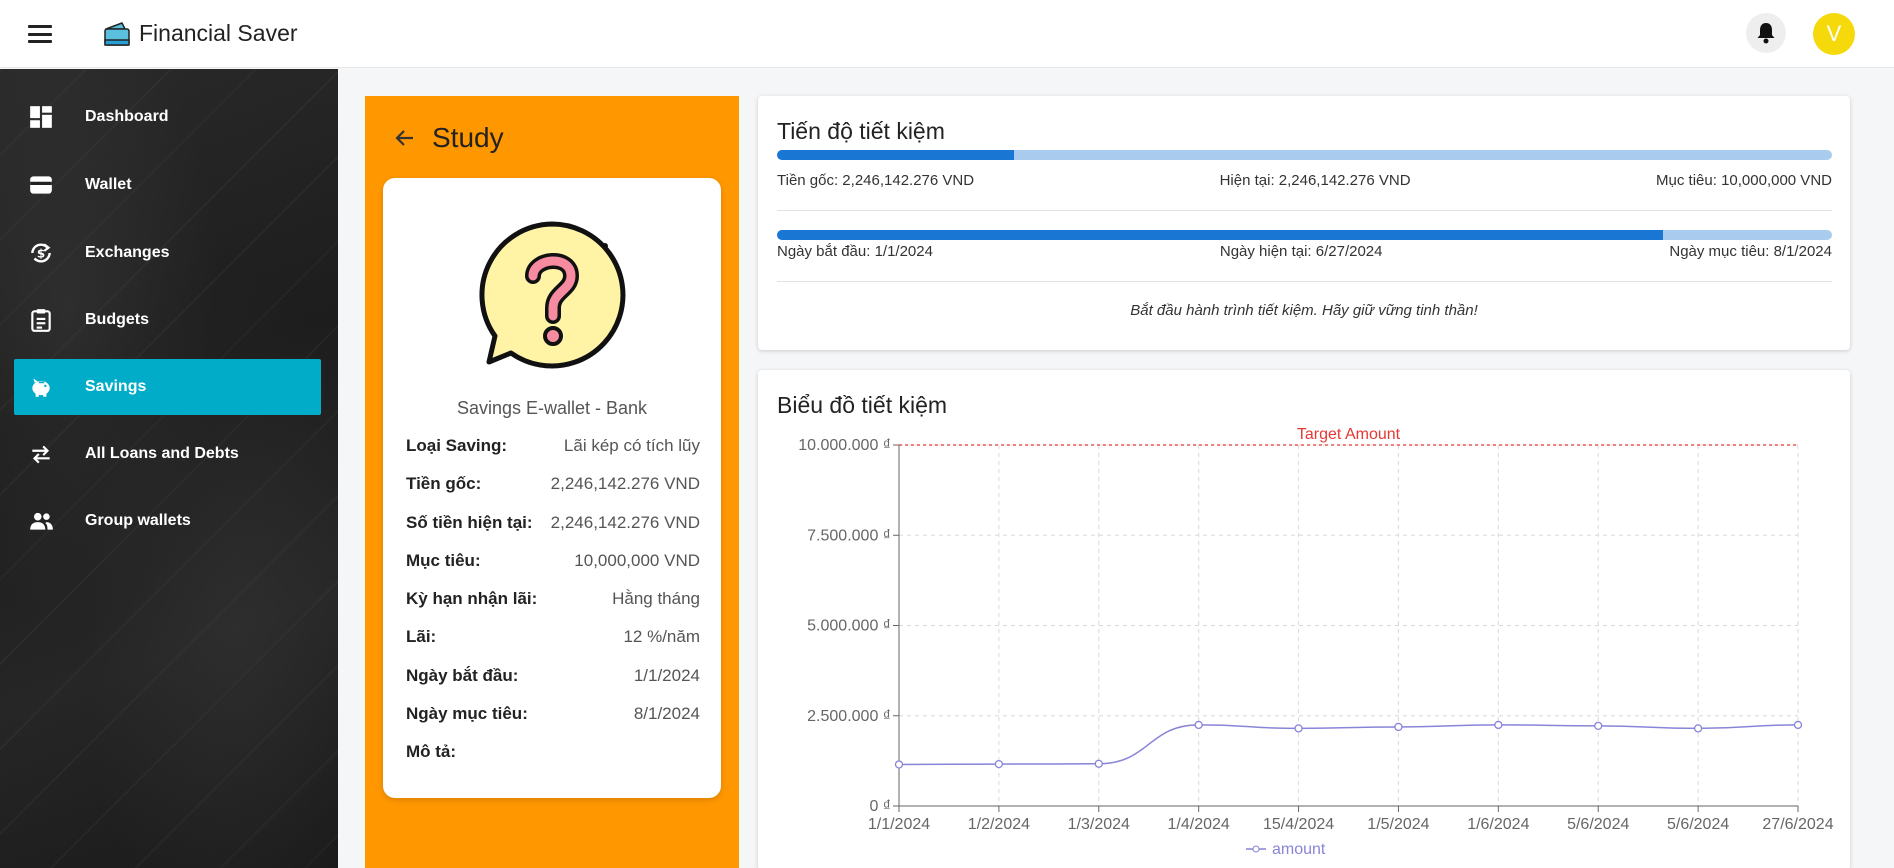 Image resolution: width=1894 pixels, height=868 pixels. What do you see at coordinates (1398, 824) in the screenshot?
I see `x-tick-label: 1/5/2024` at bounding box center [1398, 824].